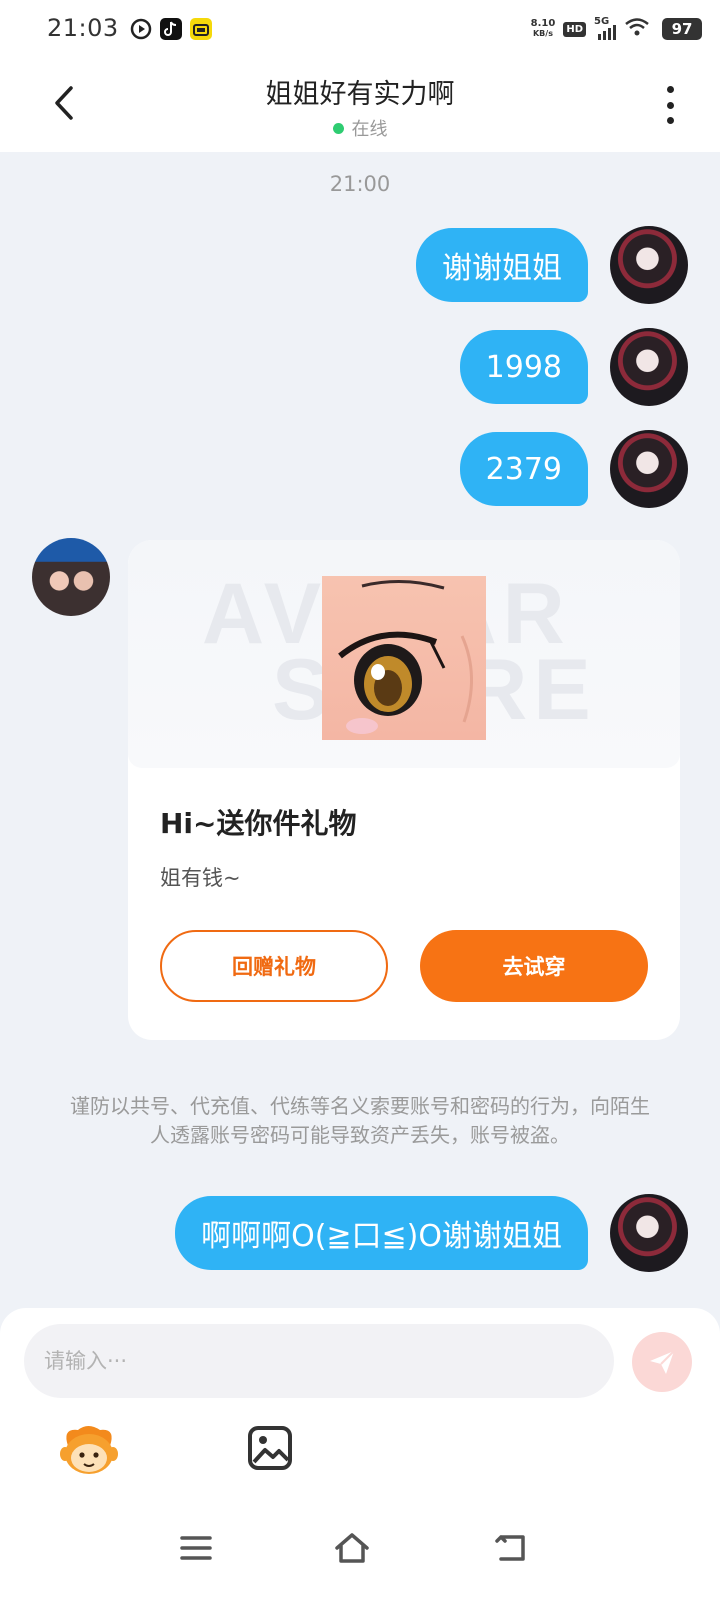 Image resolution: width=720 pixels, height=1600 pixels. I want to click on back-arrow-icon, so click(510, 1548).